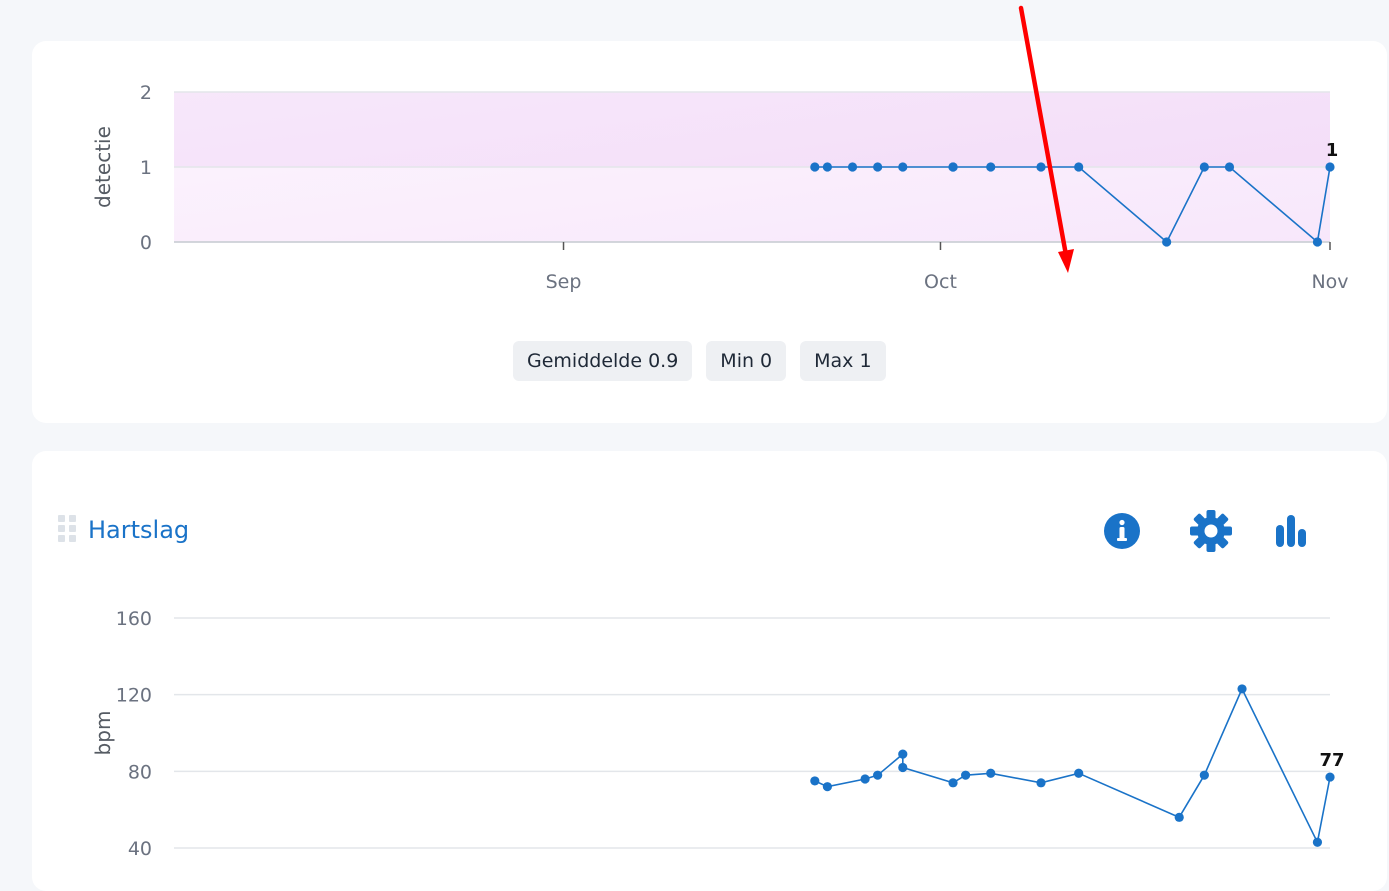 Image resolution: width=1389 pixels, height=891 pixels. What do you see at coordinates (146, 93) in the screenshot?
I see `y-tick-label: 2` at bounding box center [146, 93].